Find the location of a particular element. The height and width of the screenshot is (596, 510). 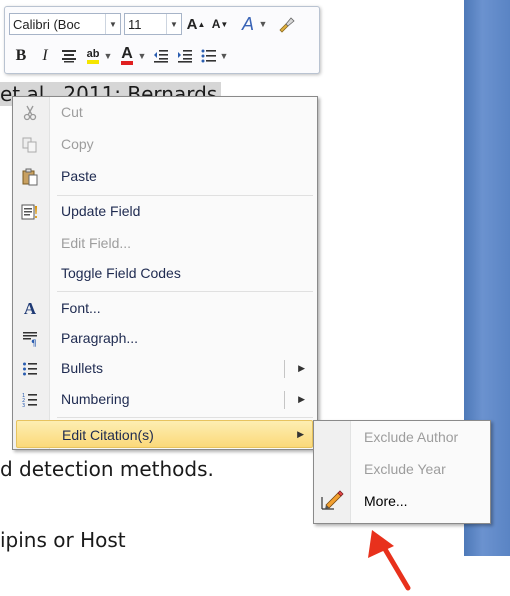

menu-item-bullets: Bullets ▶ is located at coordinates (164, 369).